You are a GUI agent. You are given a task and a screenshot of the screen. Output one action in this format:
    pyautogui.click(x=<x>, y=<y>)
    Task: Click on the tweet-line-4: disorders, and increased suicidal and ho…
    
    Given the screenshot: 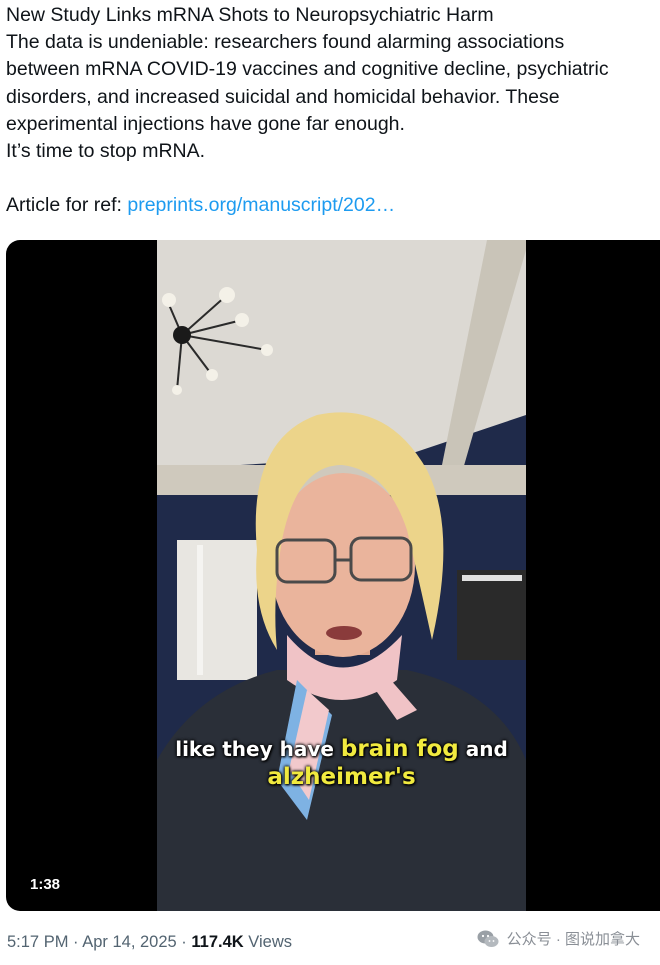 What is the action you would take?
    pyautogui.click(x=283, y=96)
    